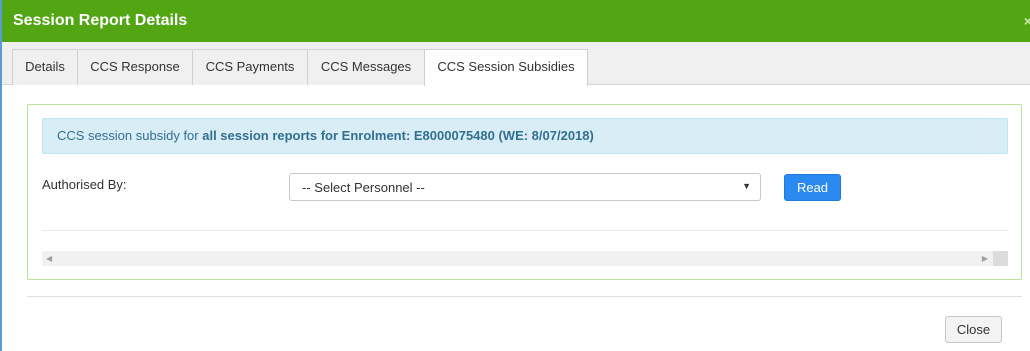 The width and height of the screenshot is (1030, 351). I want to click on close-button: Close, so click(973, 329).